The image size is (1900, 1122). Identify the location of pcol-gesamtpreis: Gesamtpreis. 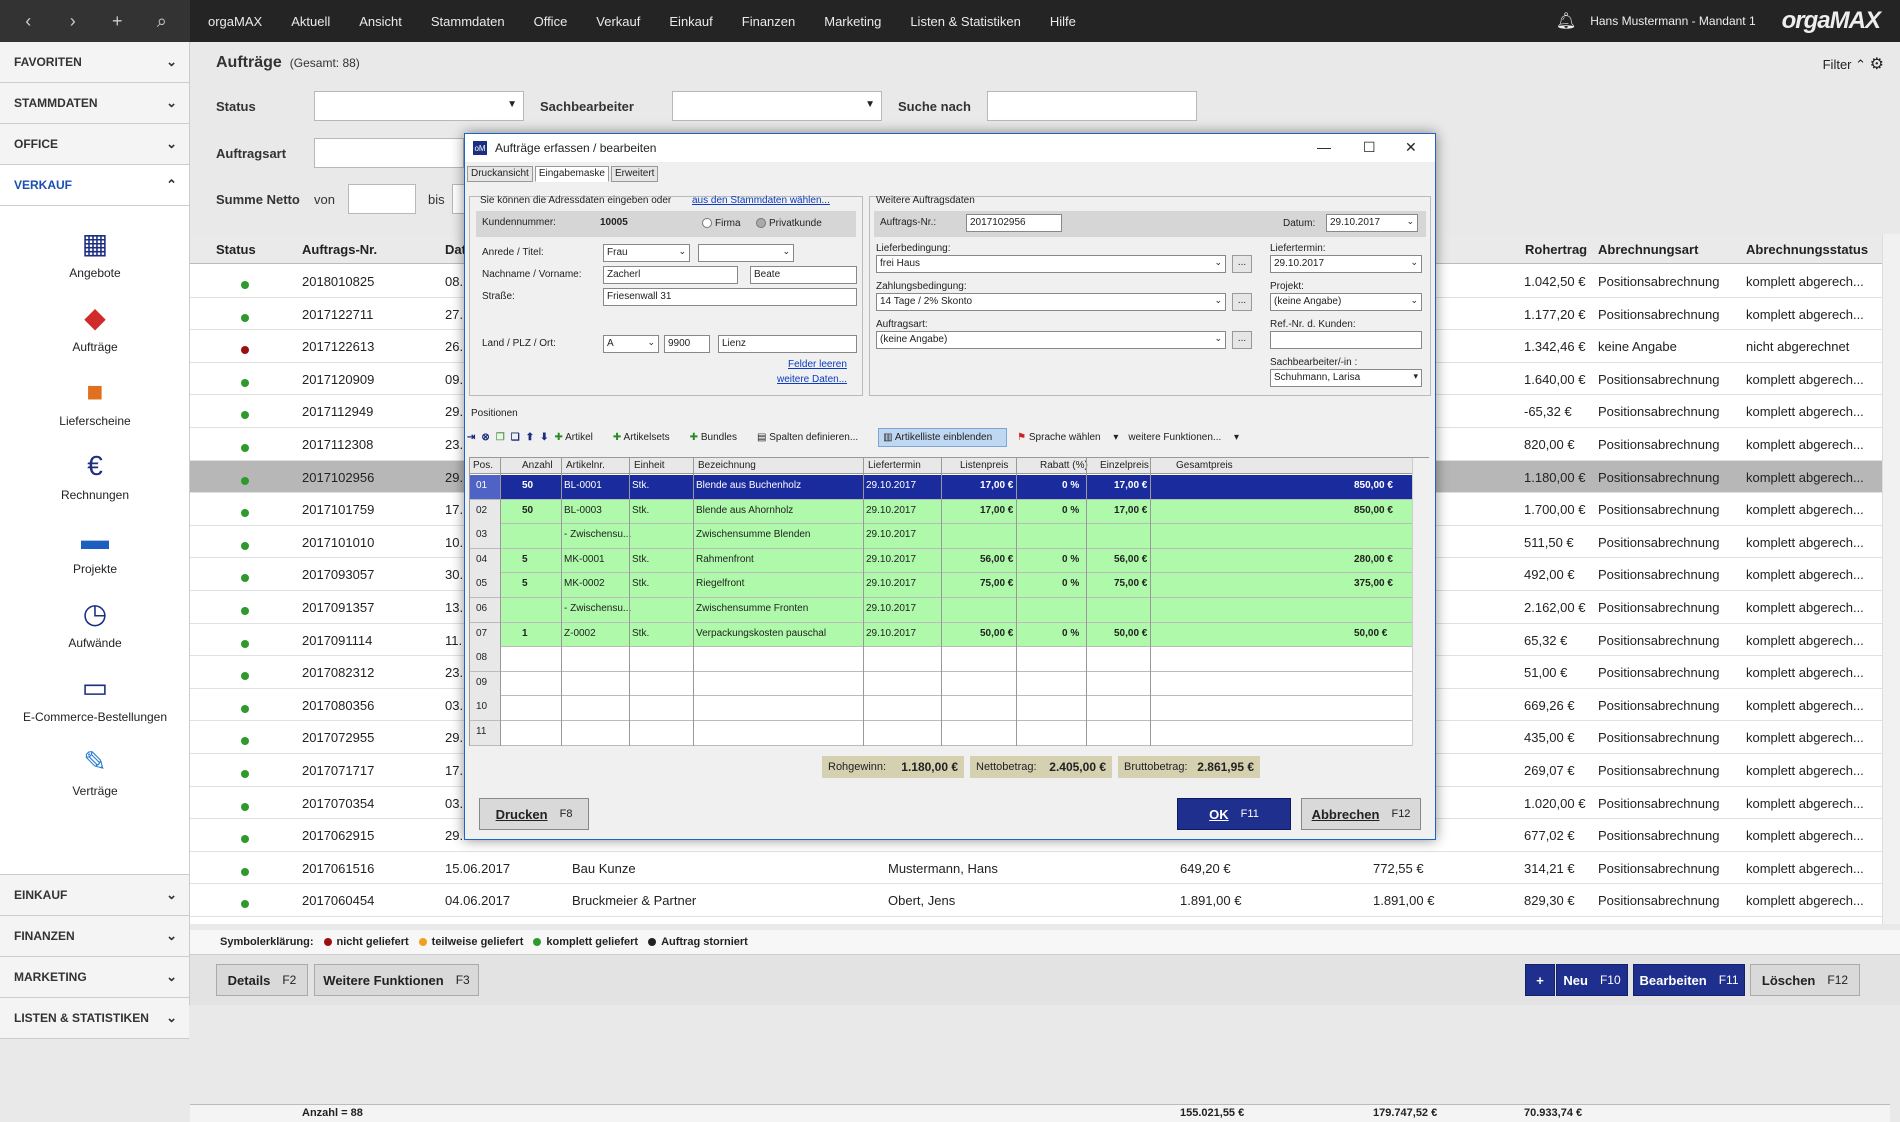
(1204, 465).